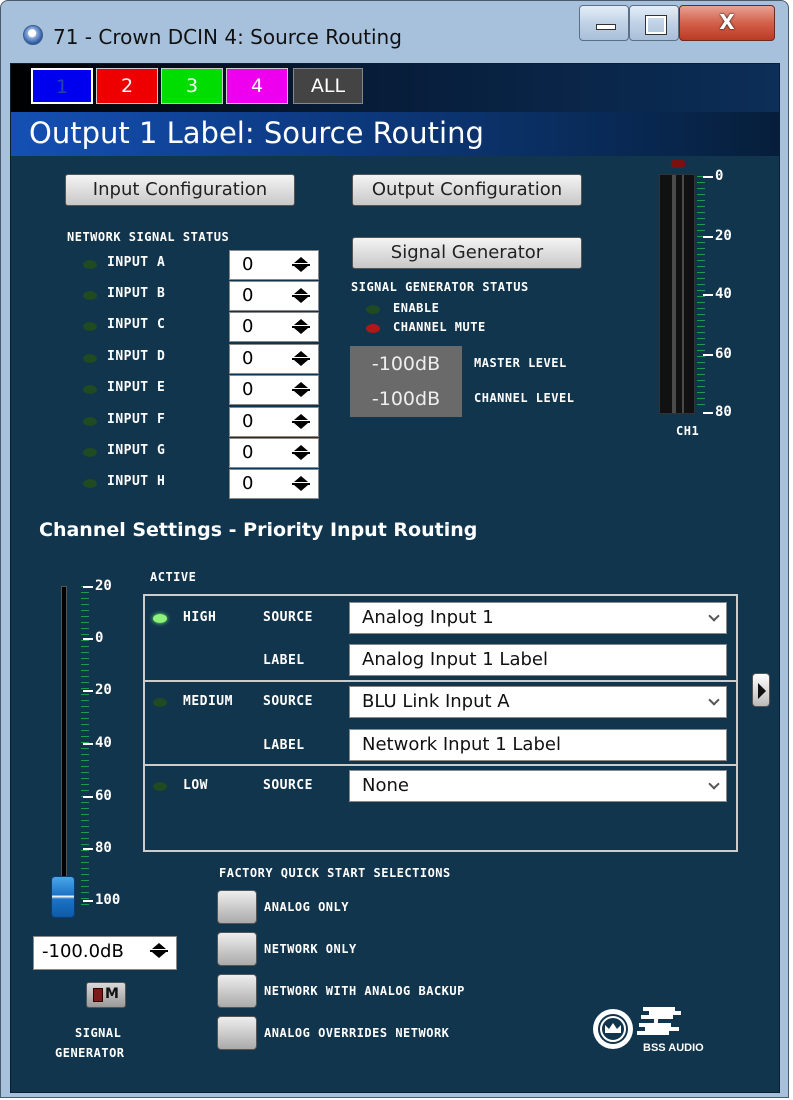 The height and width of the screenshot is (1100, 793). What do you see at coordinates (160, 702) in the screenshot?
I see `medium-active-led` at bounding box center [160, 702].